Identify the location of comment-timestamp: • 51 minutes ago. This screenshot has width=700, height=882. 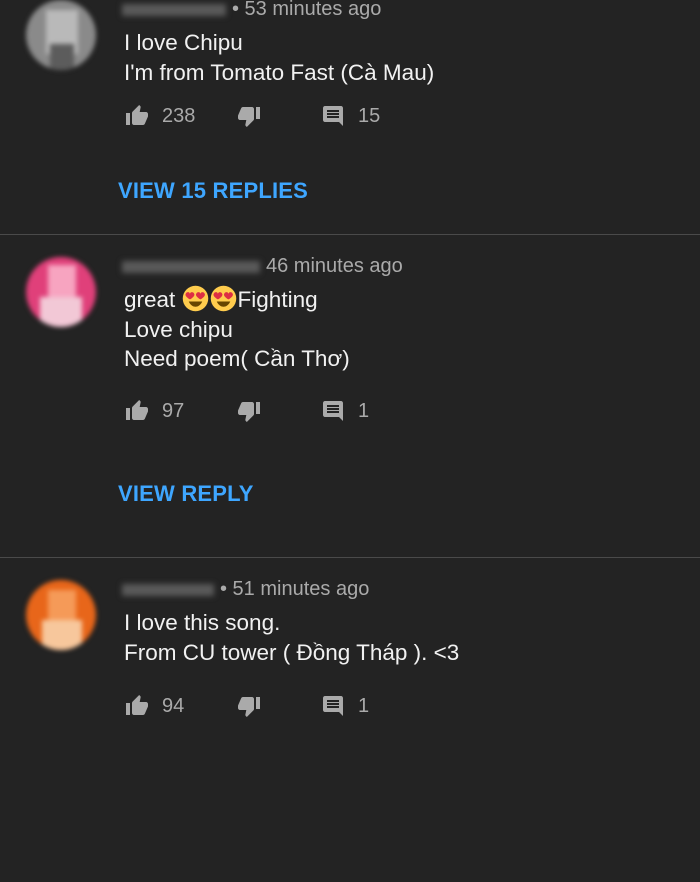
(295, 589).